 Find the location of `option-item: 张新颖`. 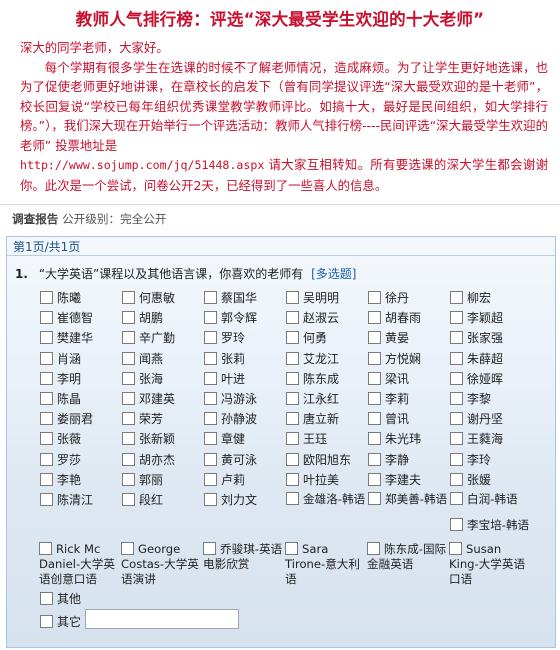

option-item: 张新颖 is located at coordinates (148, 440).